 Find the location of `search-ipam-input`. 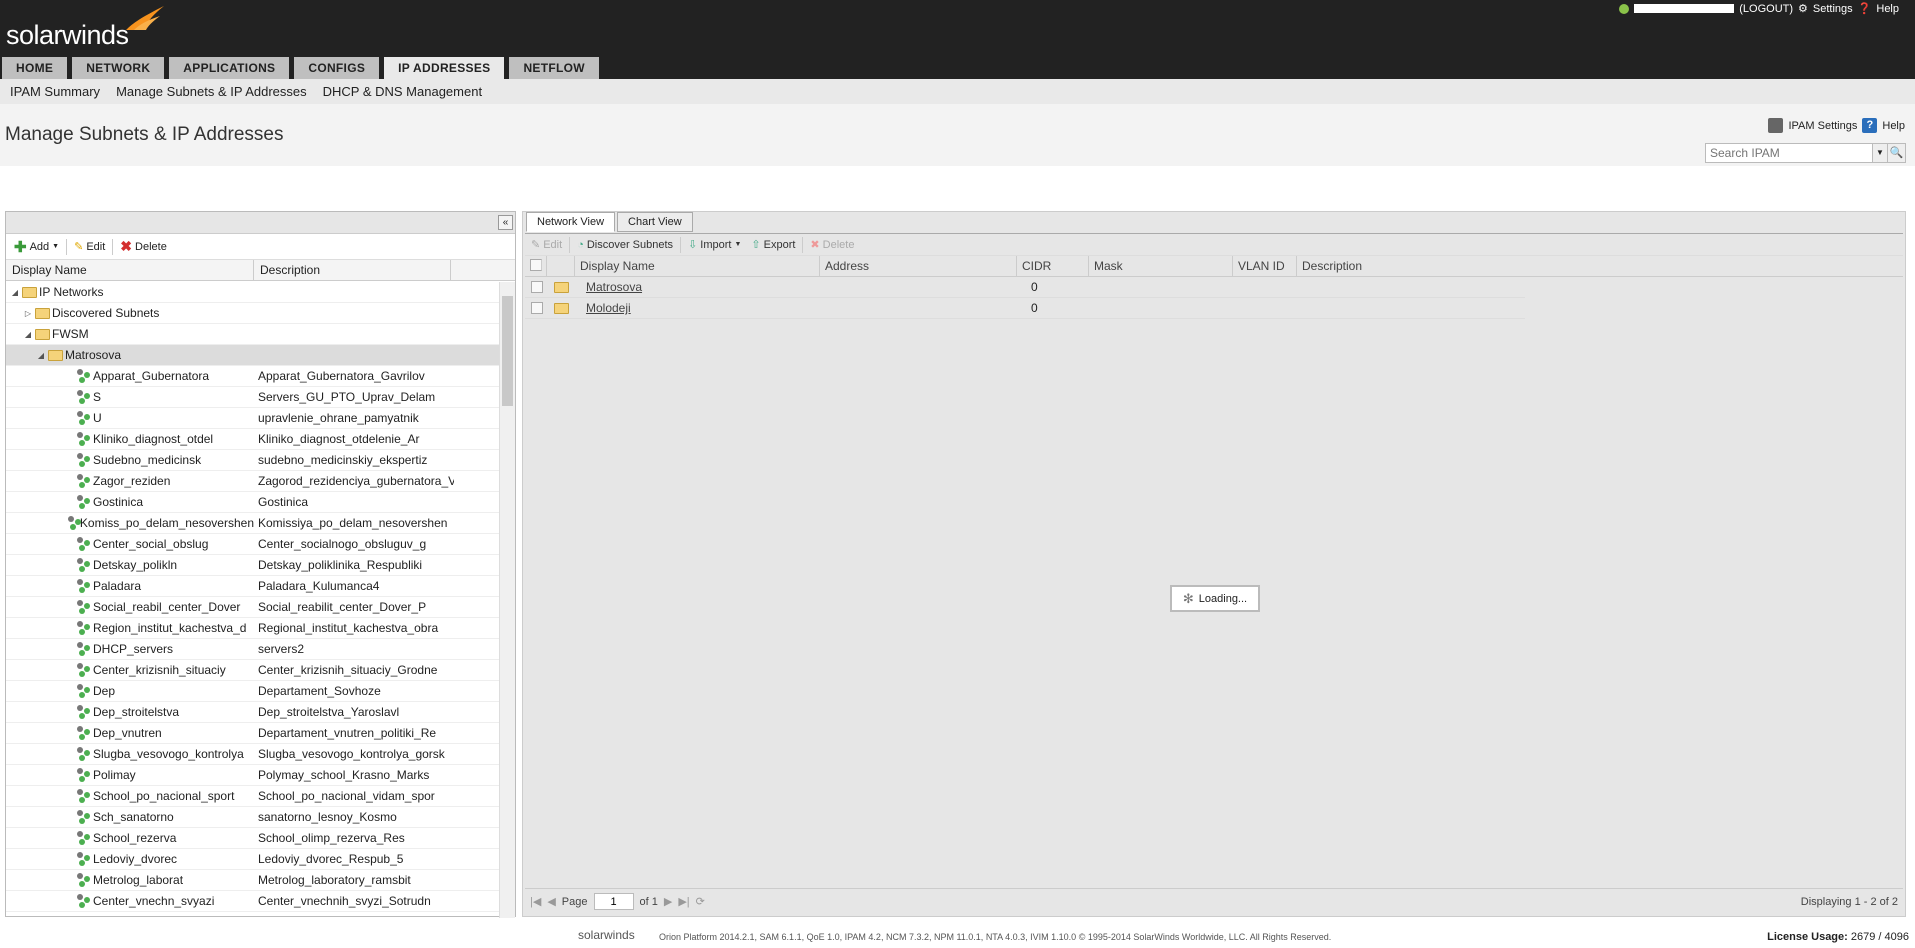

search-ipam-input is located at coordinates (1789, 153).